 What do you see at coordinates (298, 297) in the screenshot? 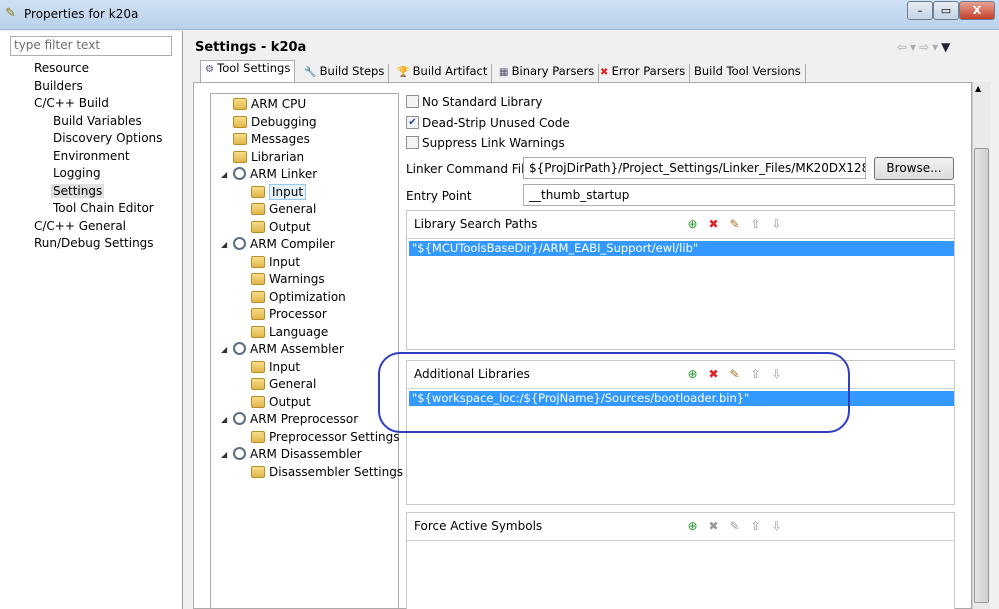
I see `tree-item: Optimization` at bounding box center [298, 297].